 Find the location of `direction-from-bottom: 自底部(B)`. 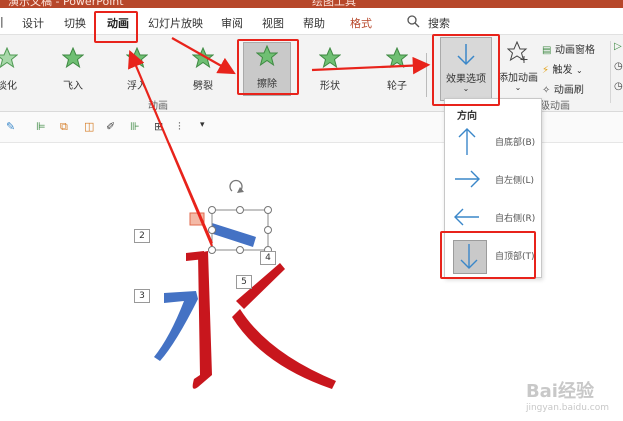

direction-from-bottom: 自底部(B) is located at coordinates (493, 142).